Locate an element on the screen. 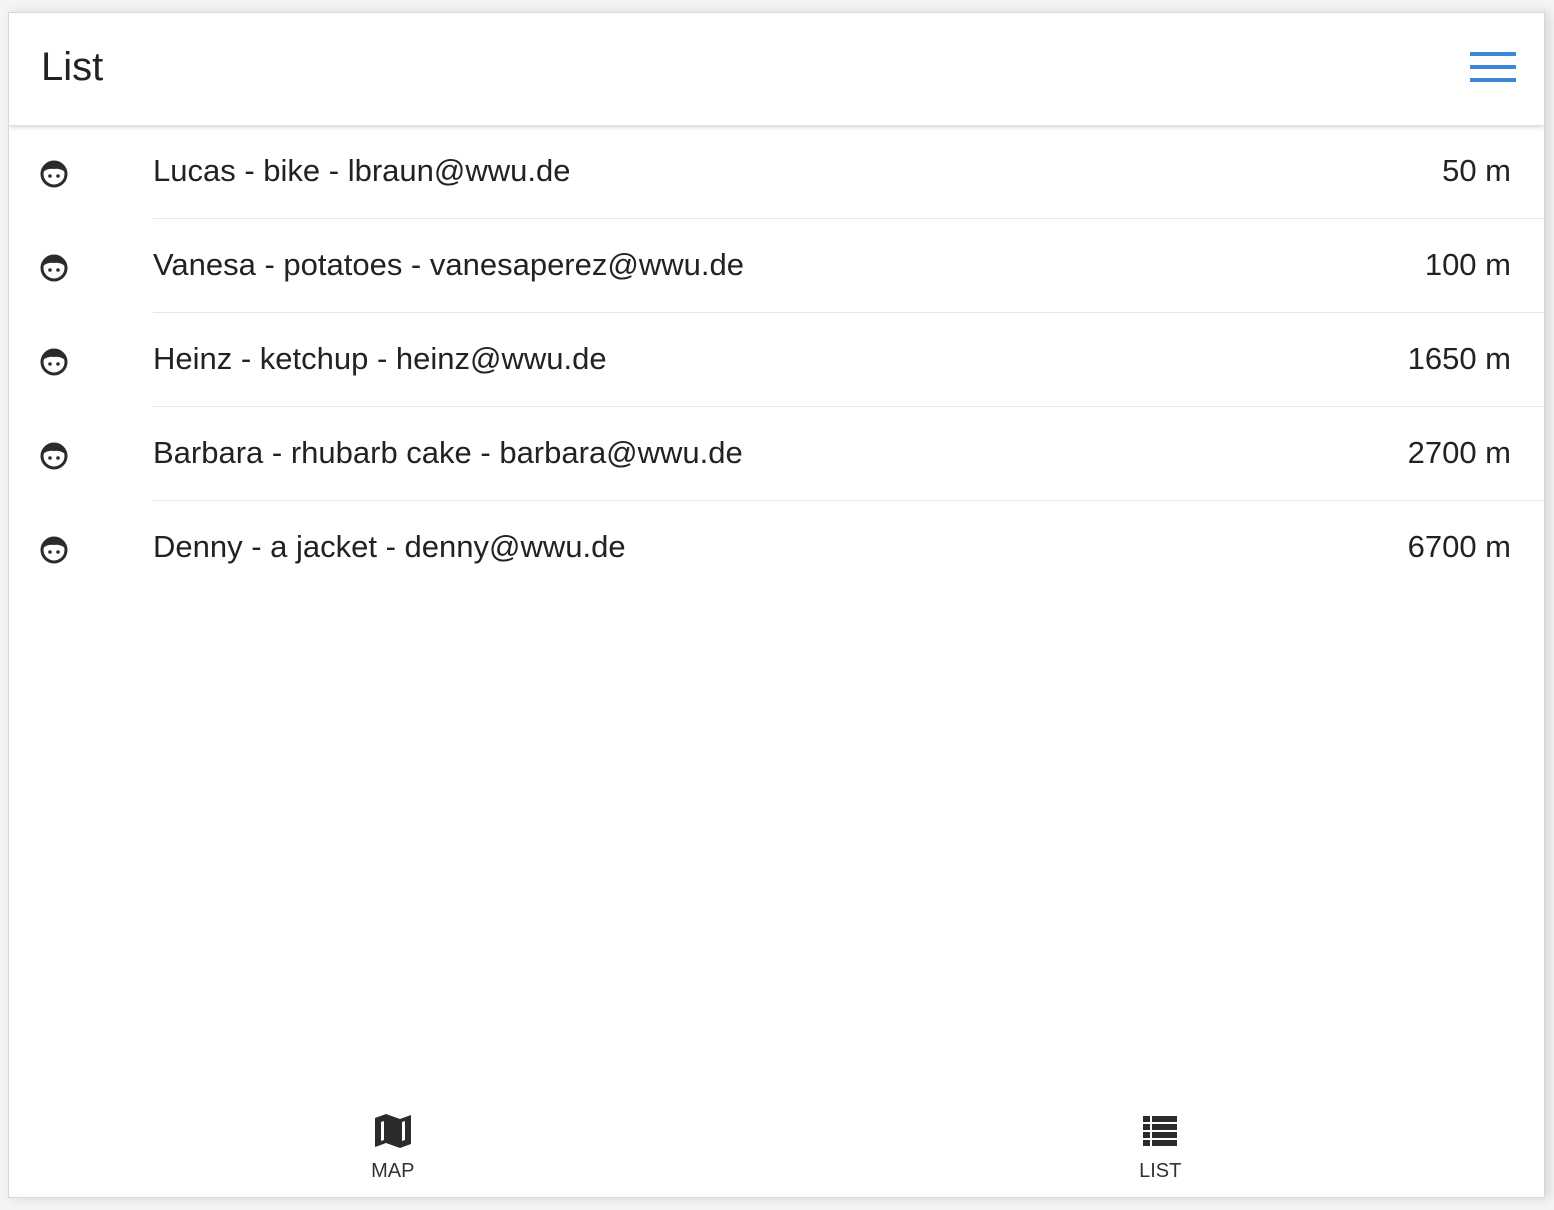 The width and height of the screenshot is (1554, 1210). tab-list: LIST is located at coordinates (1161, 1149).